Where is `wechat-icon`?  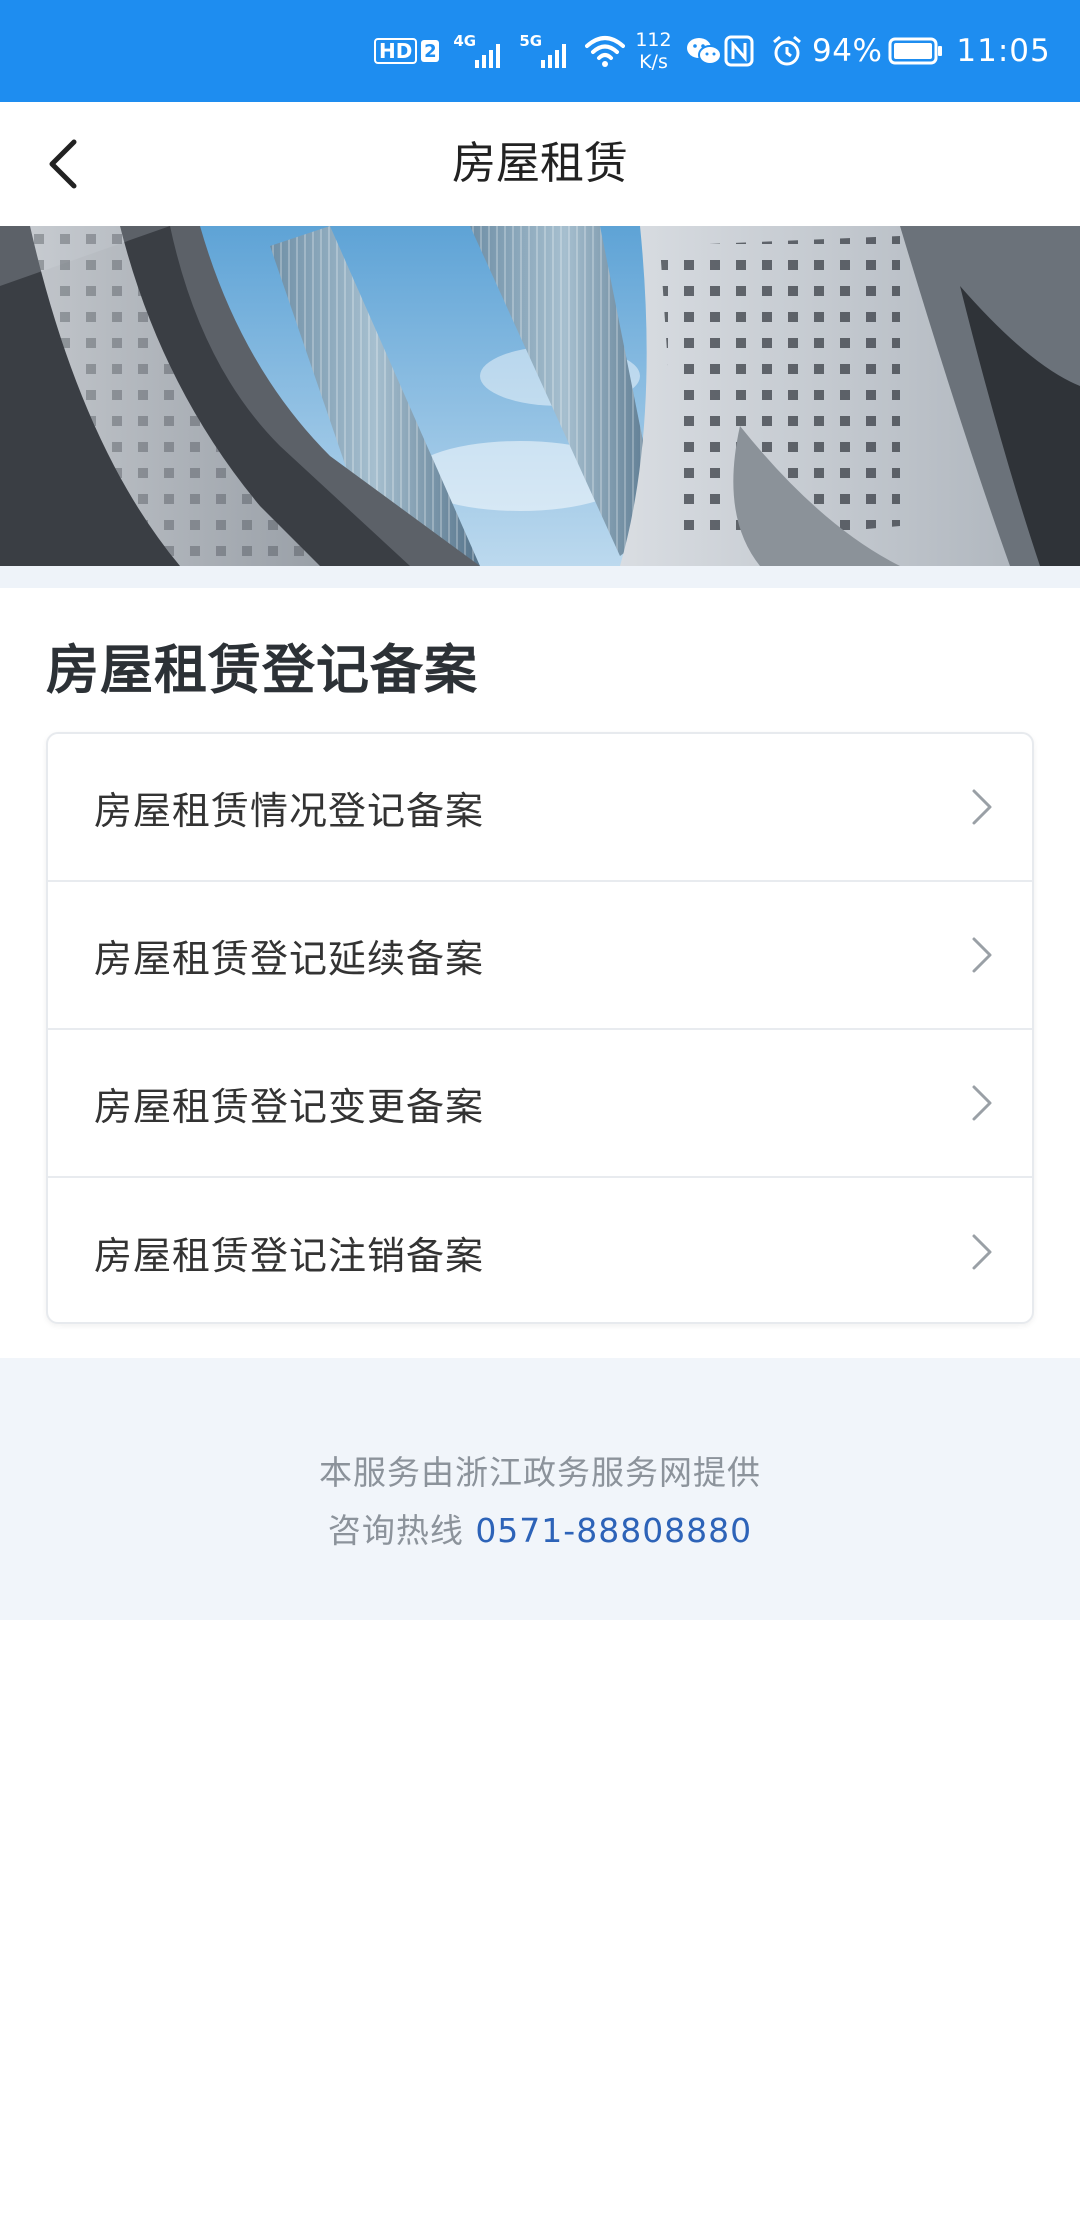 wechat-icon is located at coordinates (704, 51).